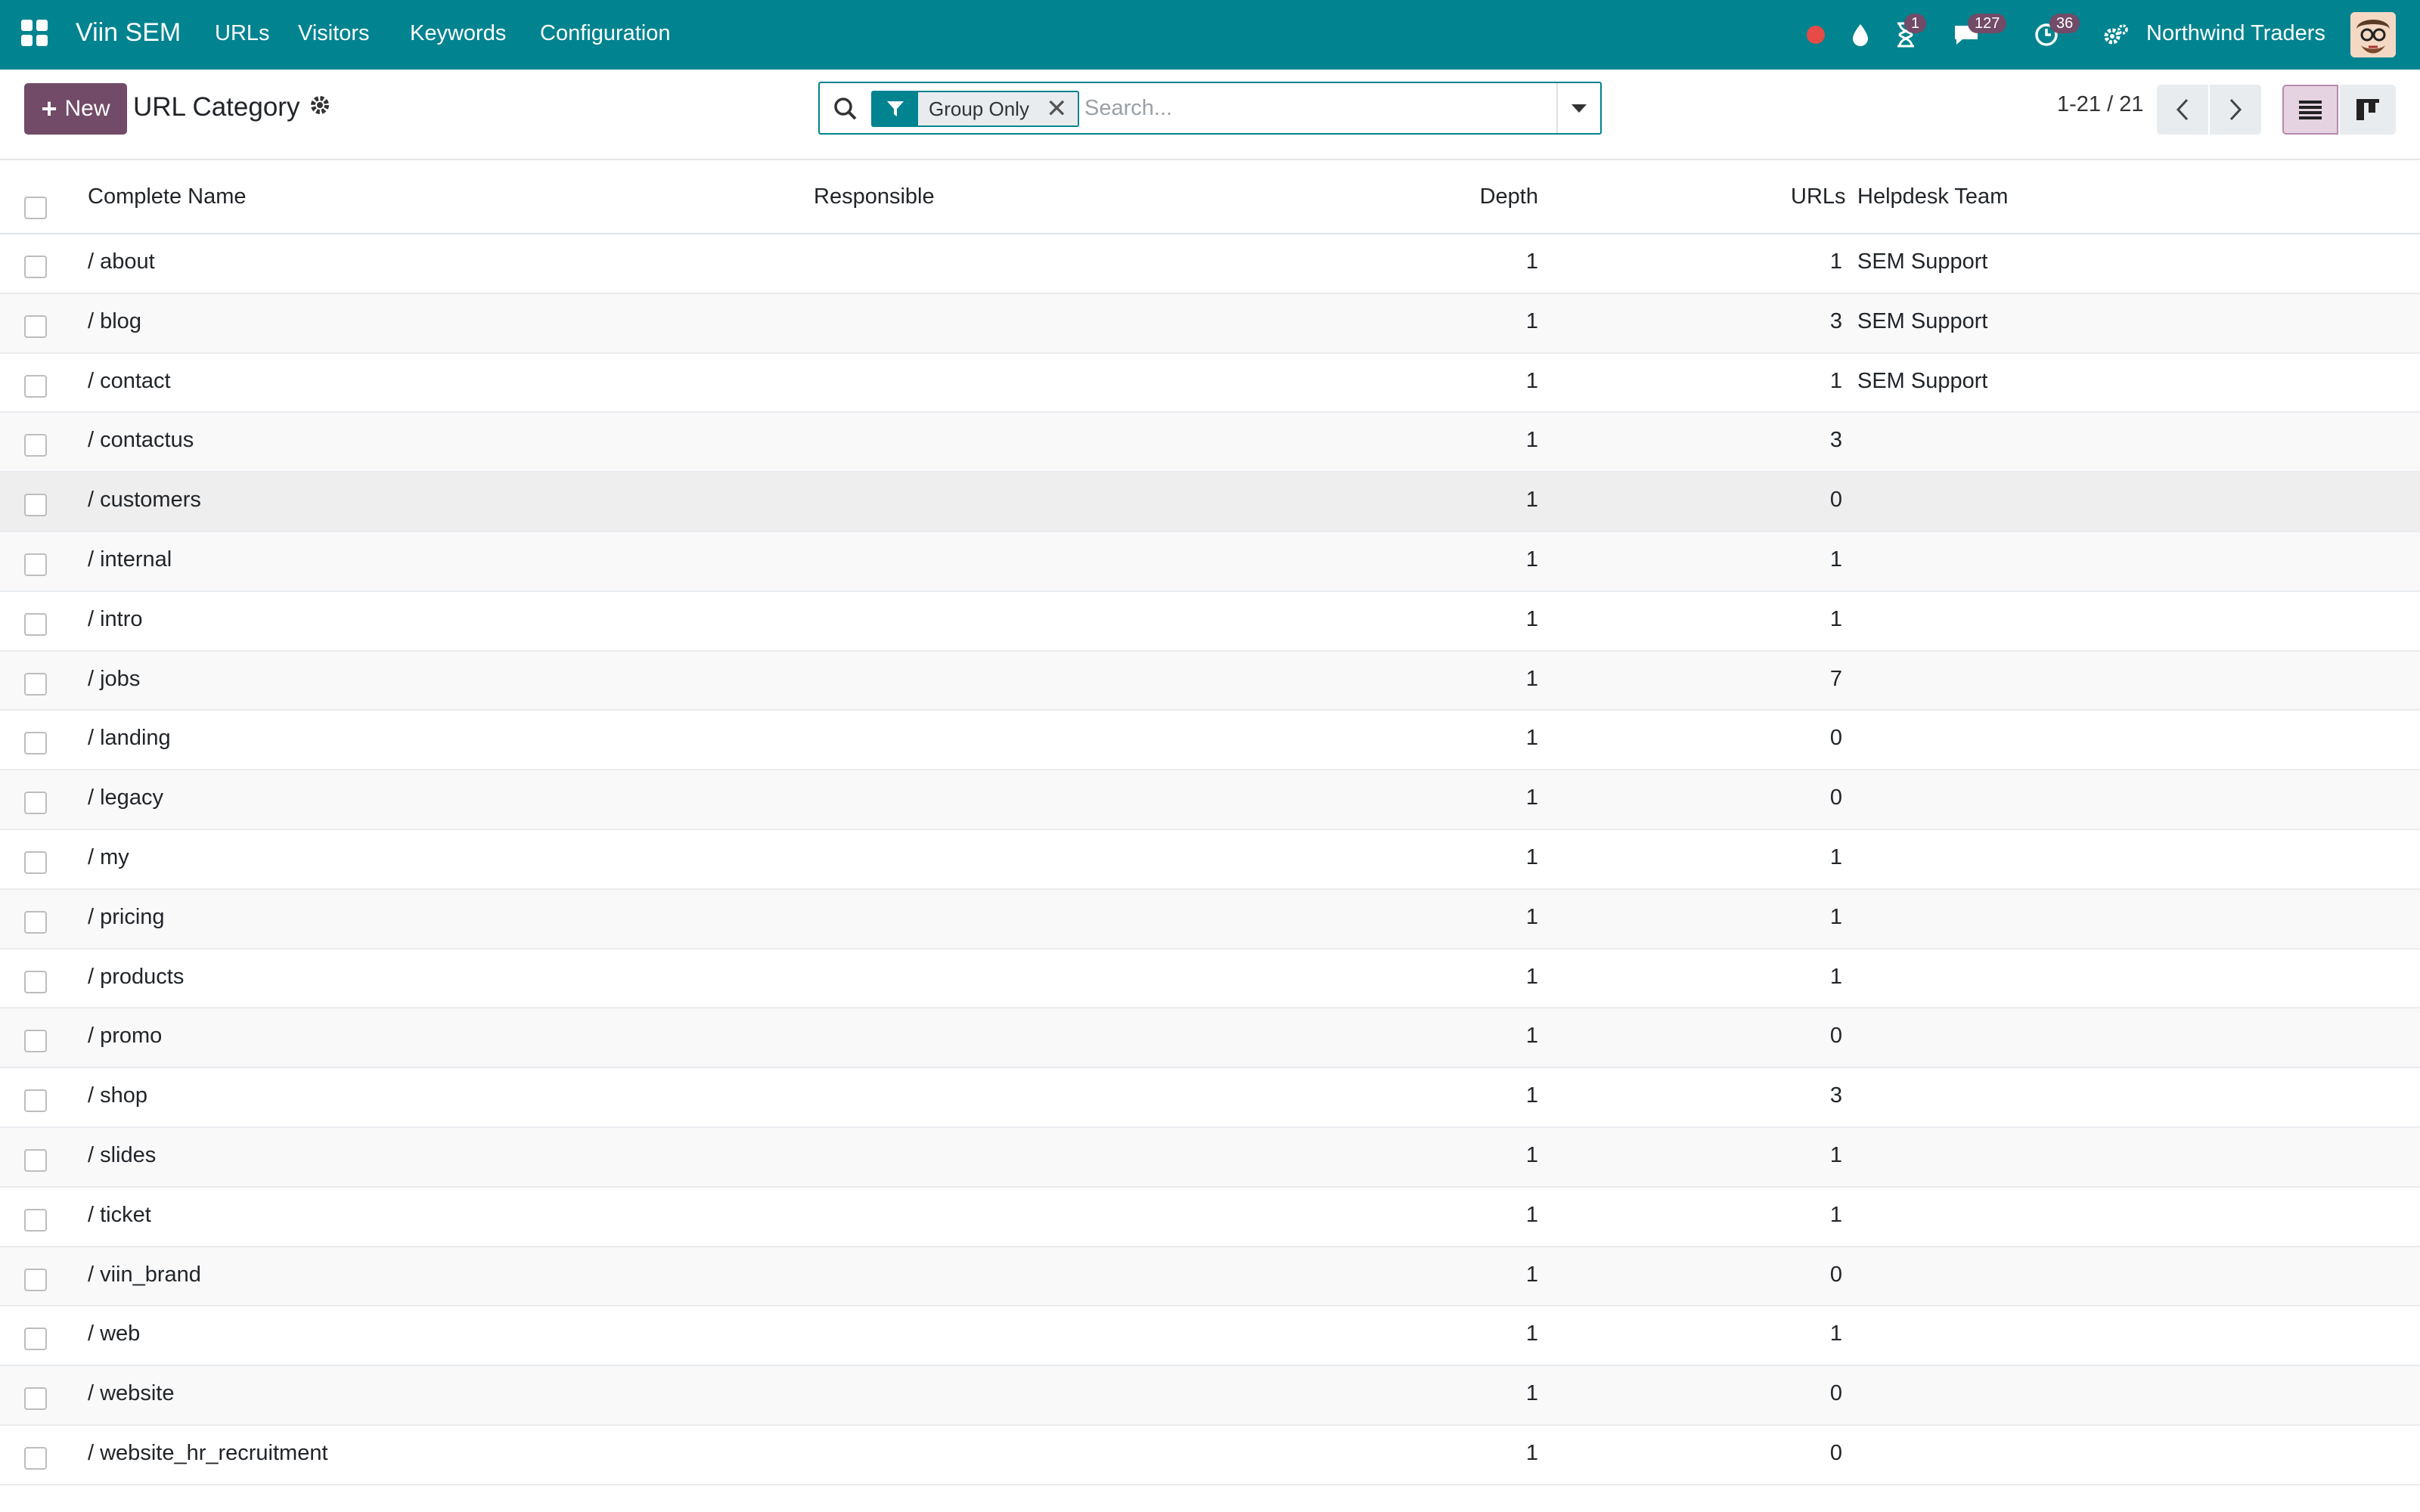 This screenshot has width=2420, height=1512. What do you see at coordinates (334, 34) in the screenshot?
I see `menu-visitors: Visitors` at bounding box center [334, 34].